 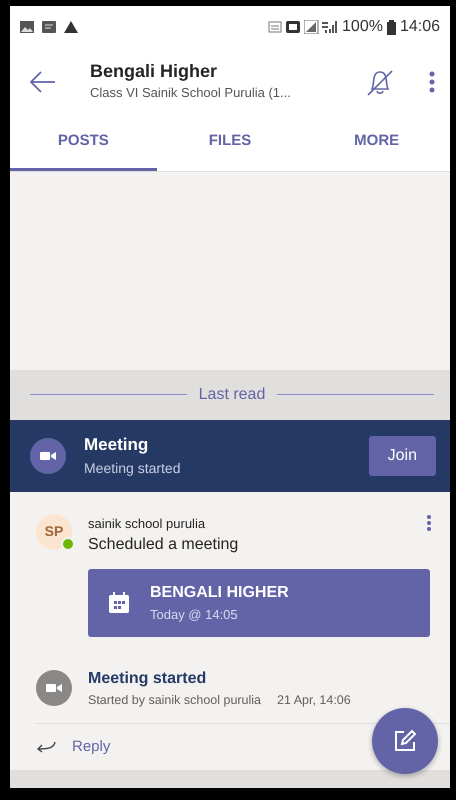 What do you see at coordinates (147, 523) in the screenshot?
I see `author-name: sainik school purulia` at bounding box center [147, 523].